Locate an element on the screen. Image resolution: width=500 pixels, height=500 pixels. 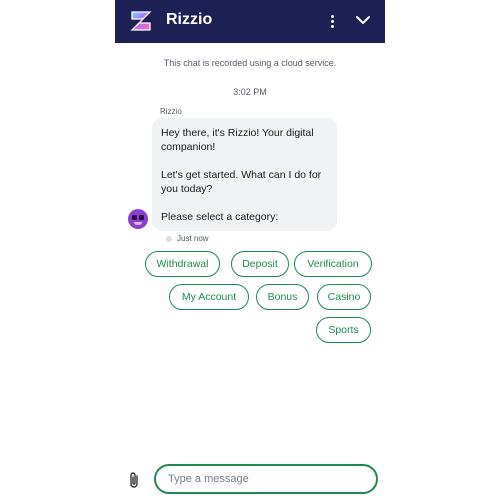
quick-reply-my-account: My Account is located at coordinates (209, 297).